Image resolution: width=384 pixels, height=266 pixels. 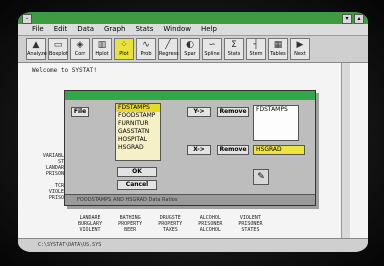 I want to click on x-variable-field: HSGRAD, so click(x=279, y=150).